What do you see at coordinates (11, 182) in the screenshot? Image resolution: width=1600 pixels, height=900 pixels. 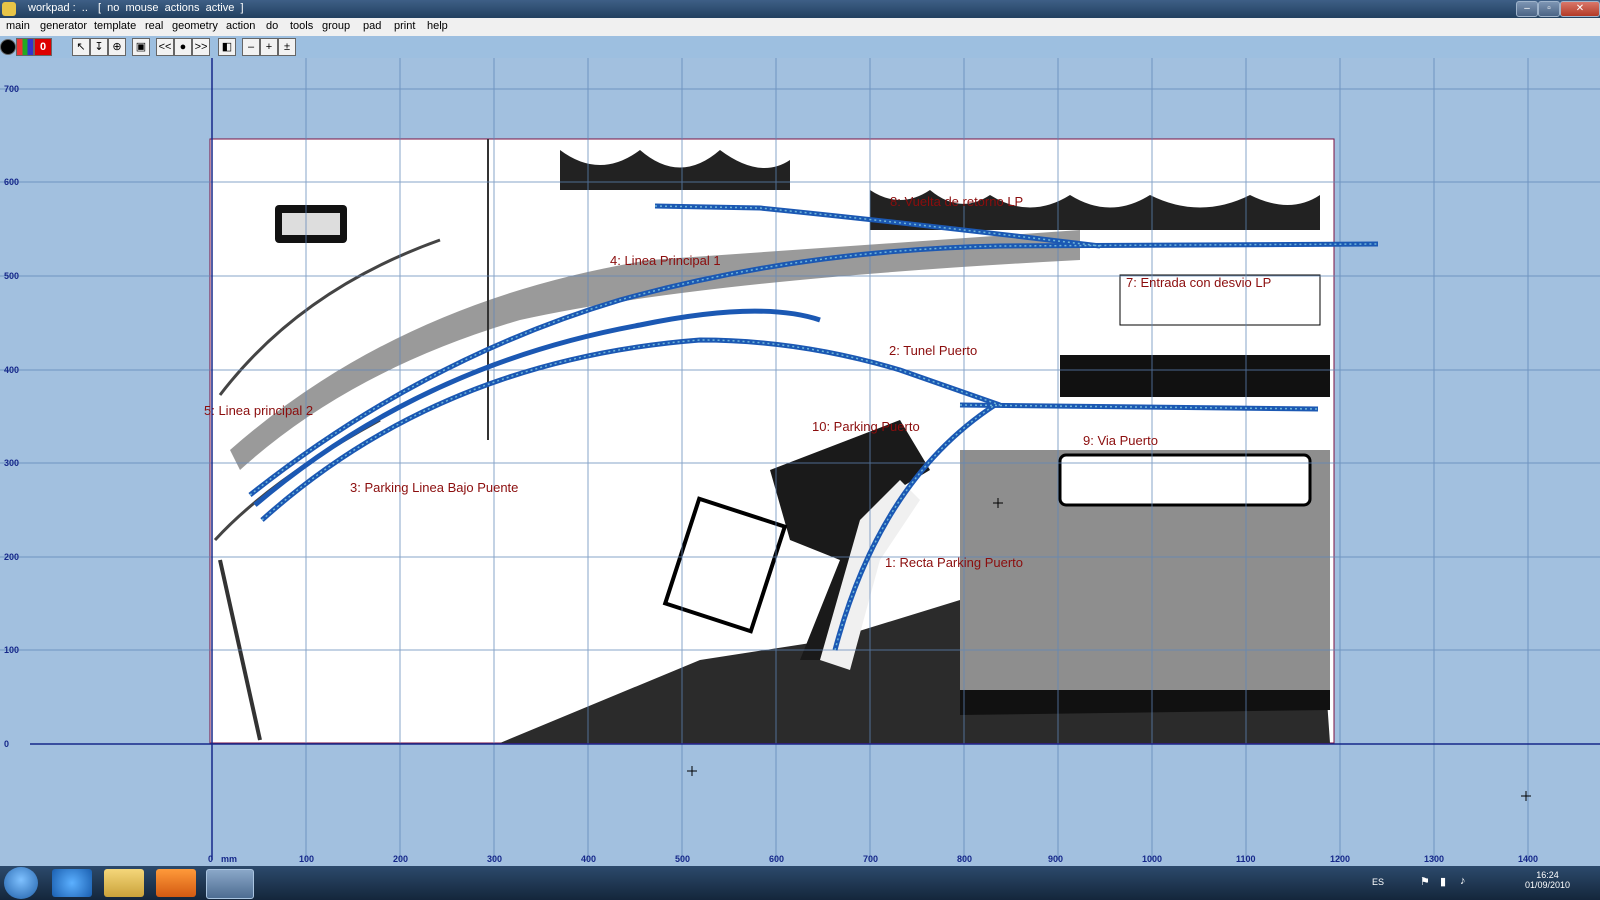 I see `y-tick: 600` at bounding box center [11, 182].